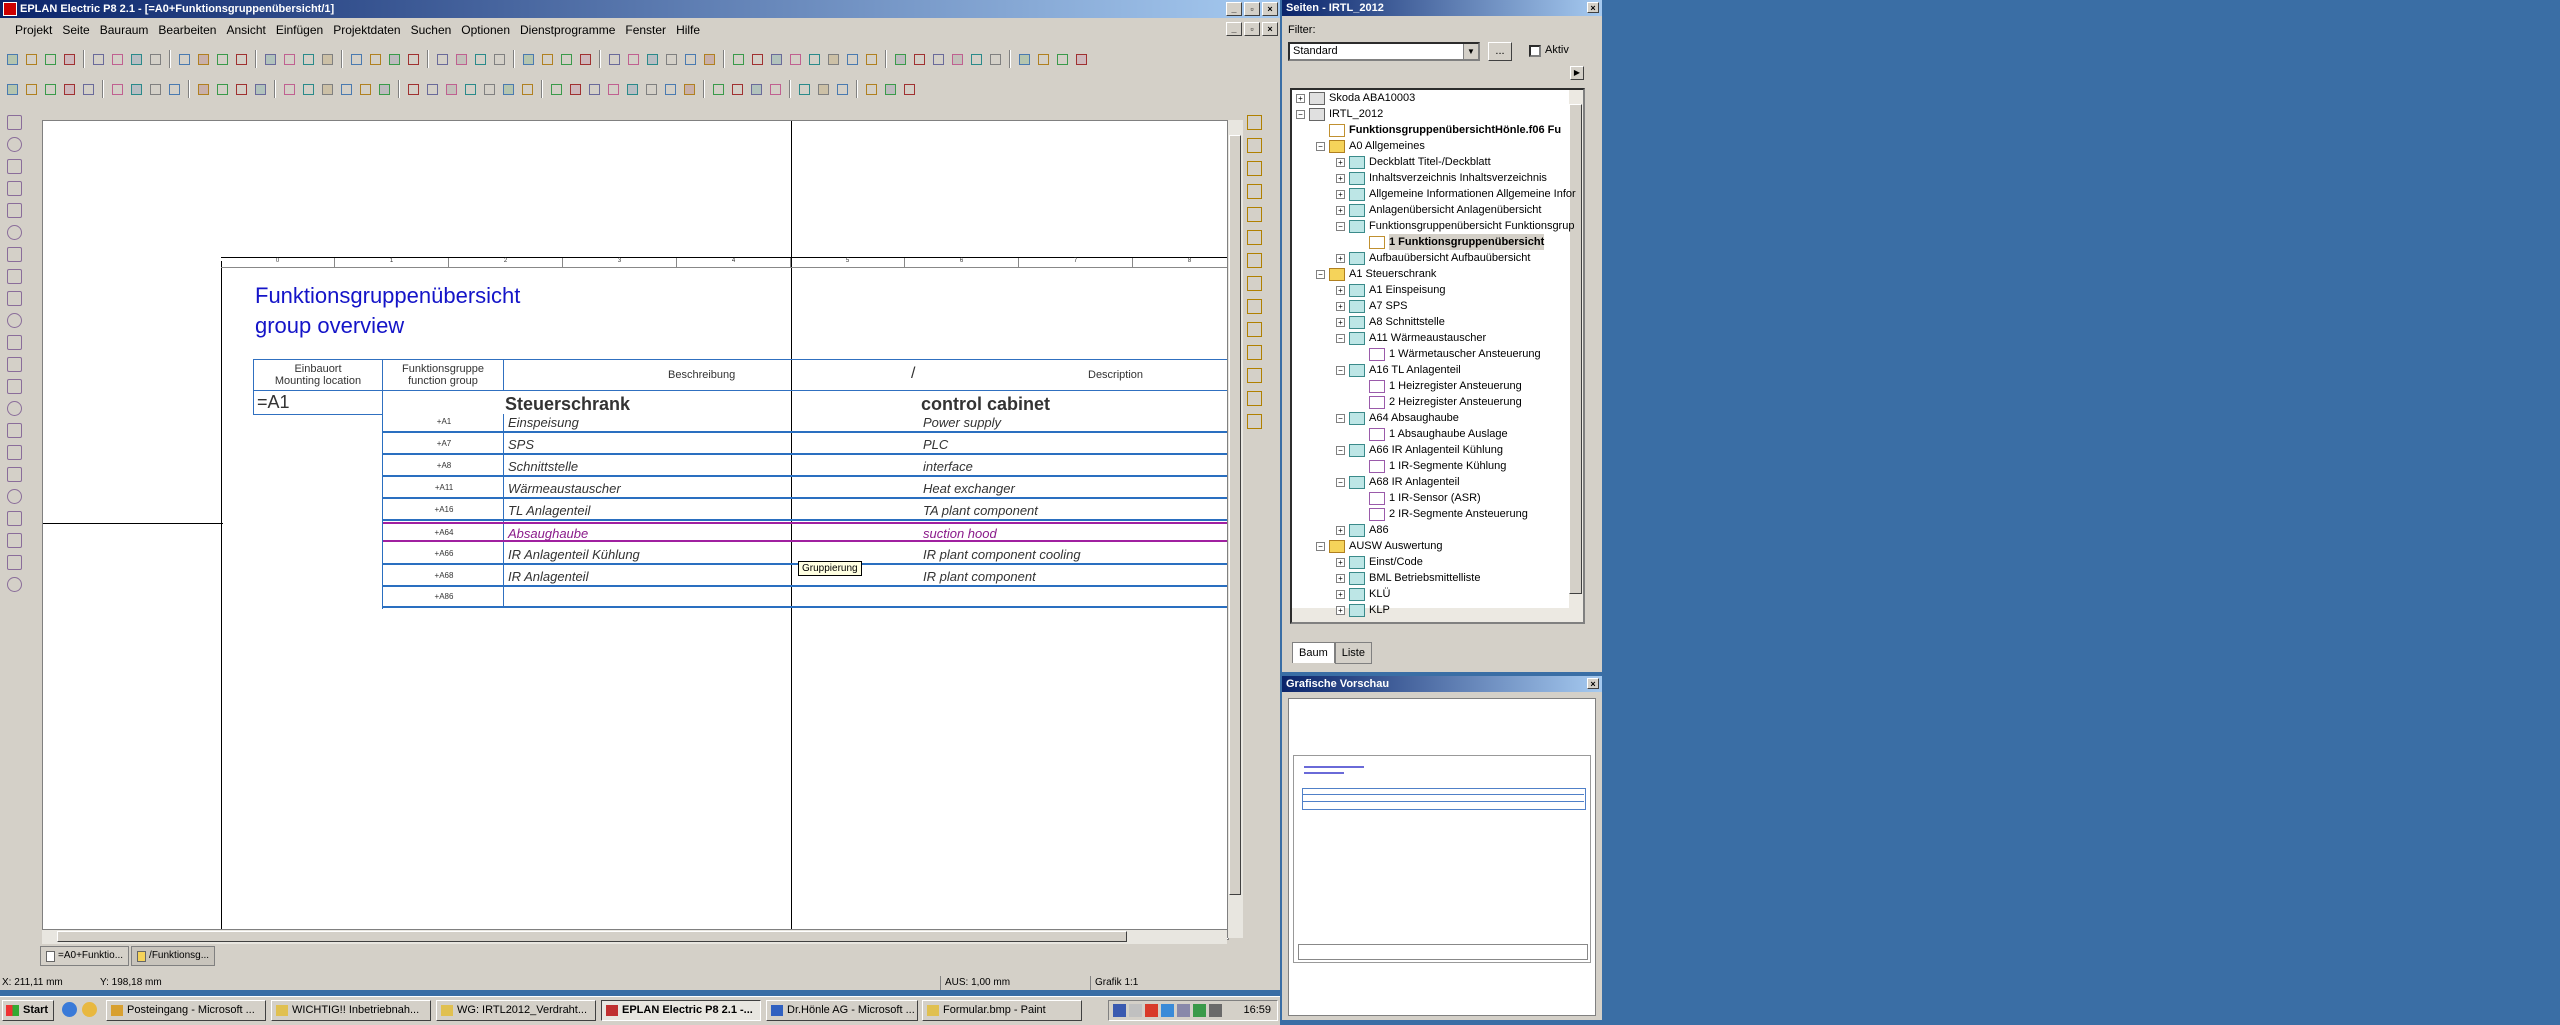 This screenshot has width=2560, height=1025. What do you see at coordinates (1002, 1010) in the screenshot?
I see `taskbar-button: Formular.bmp - Paint` at bounding box center [1002, 1010].